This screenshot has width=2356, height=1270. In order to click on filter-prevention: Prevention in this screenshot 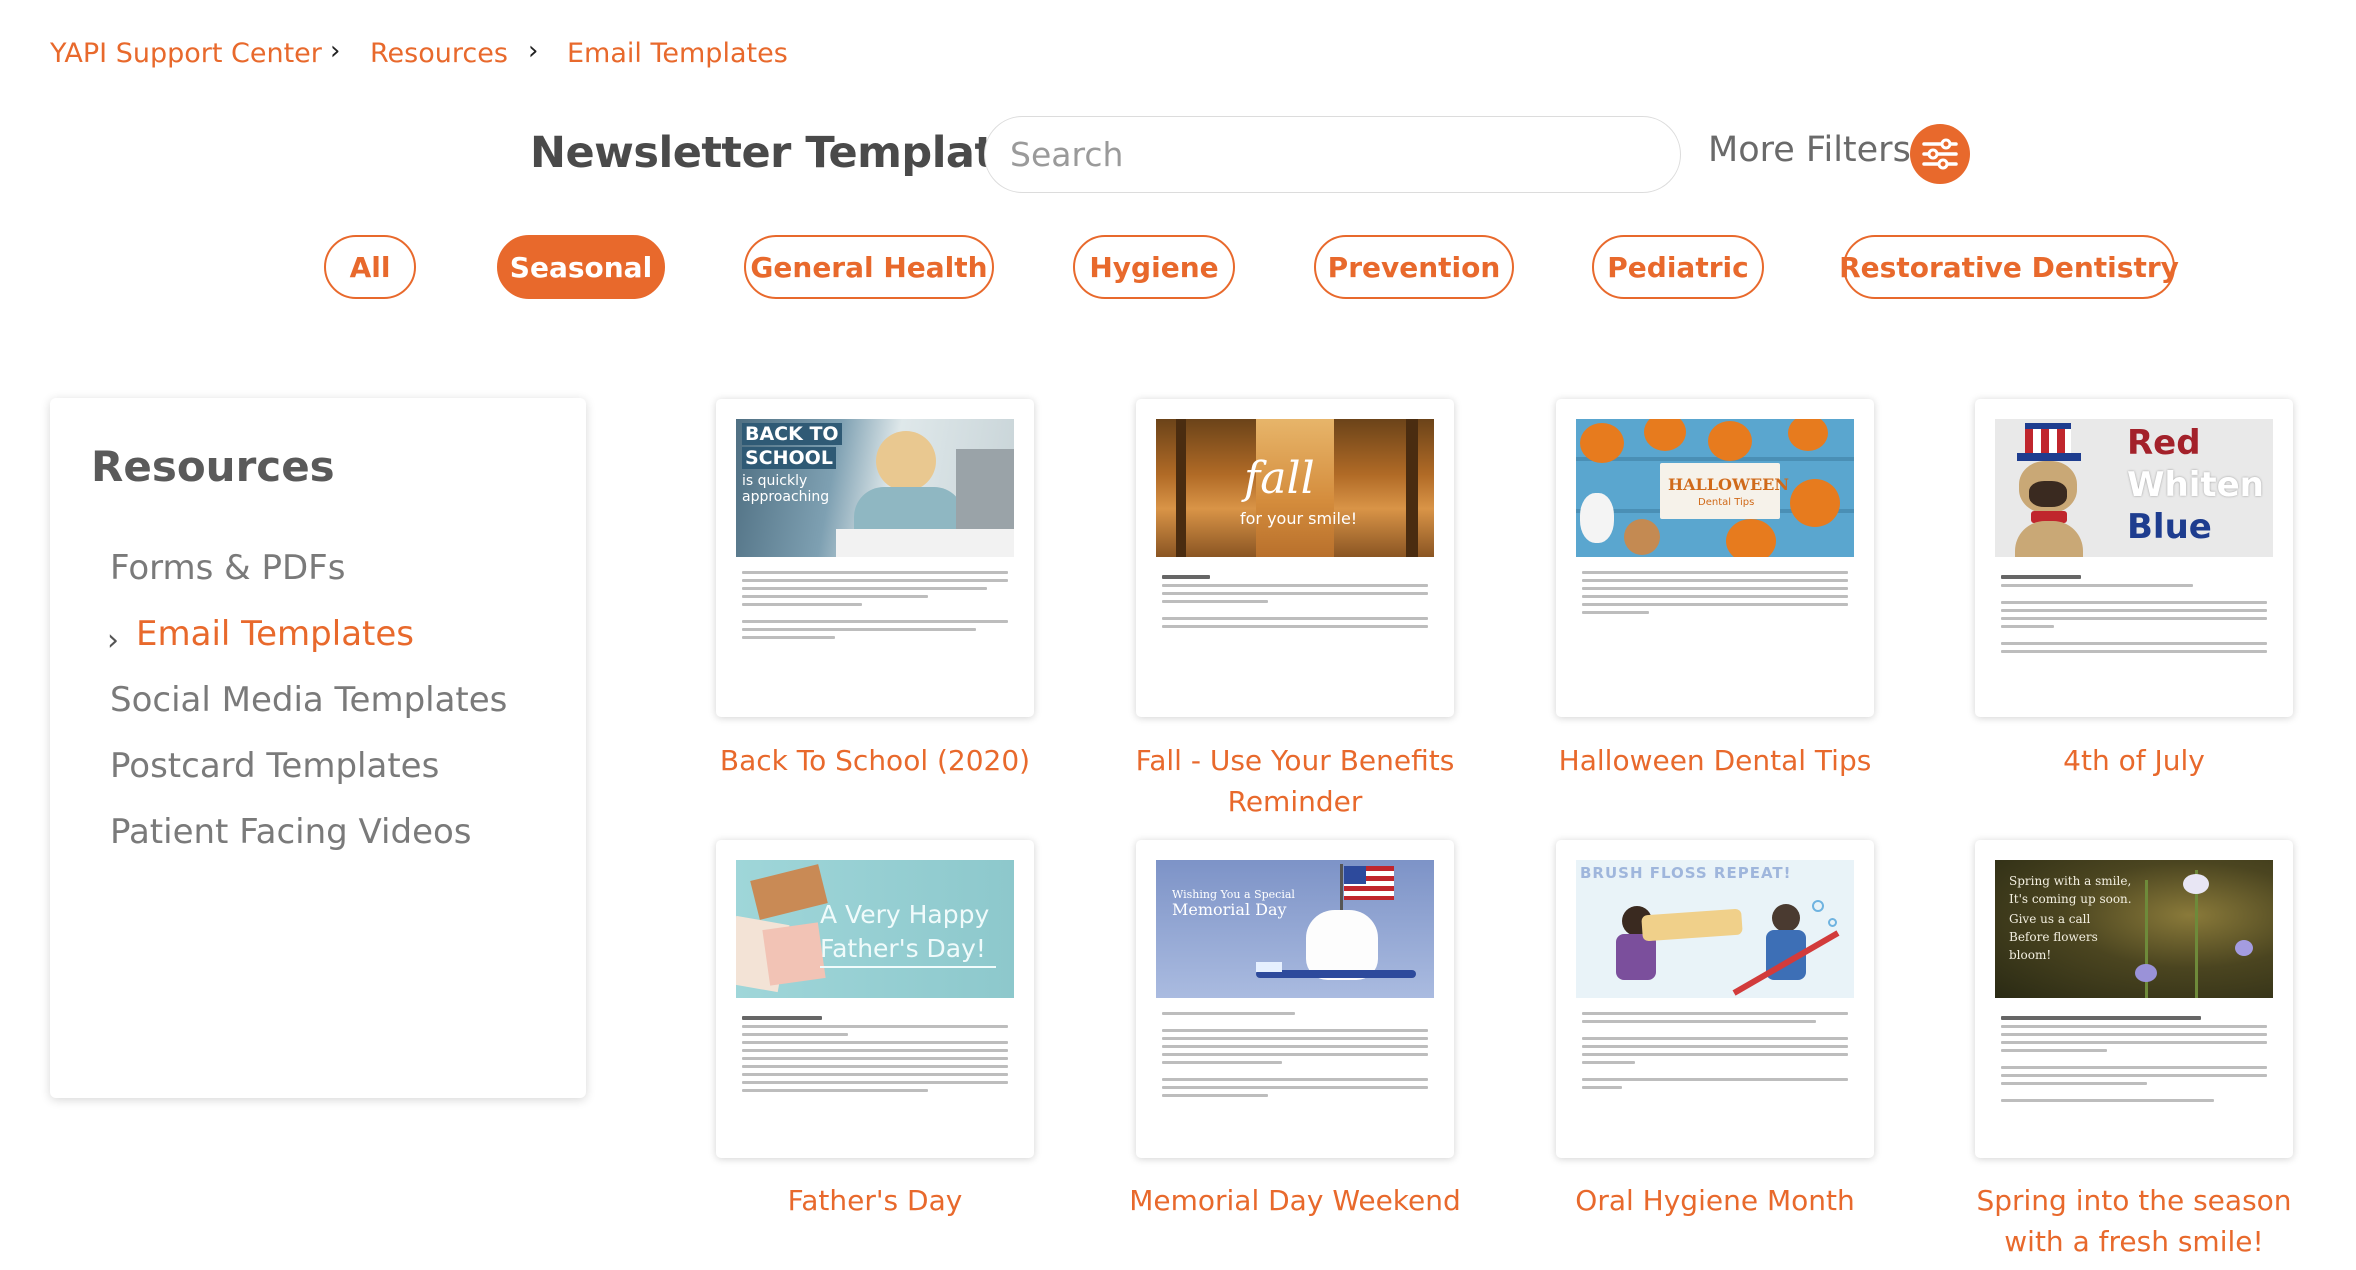, I will do `click(1414, 267)`.